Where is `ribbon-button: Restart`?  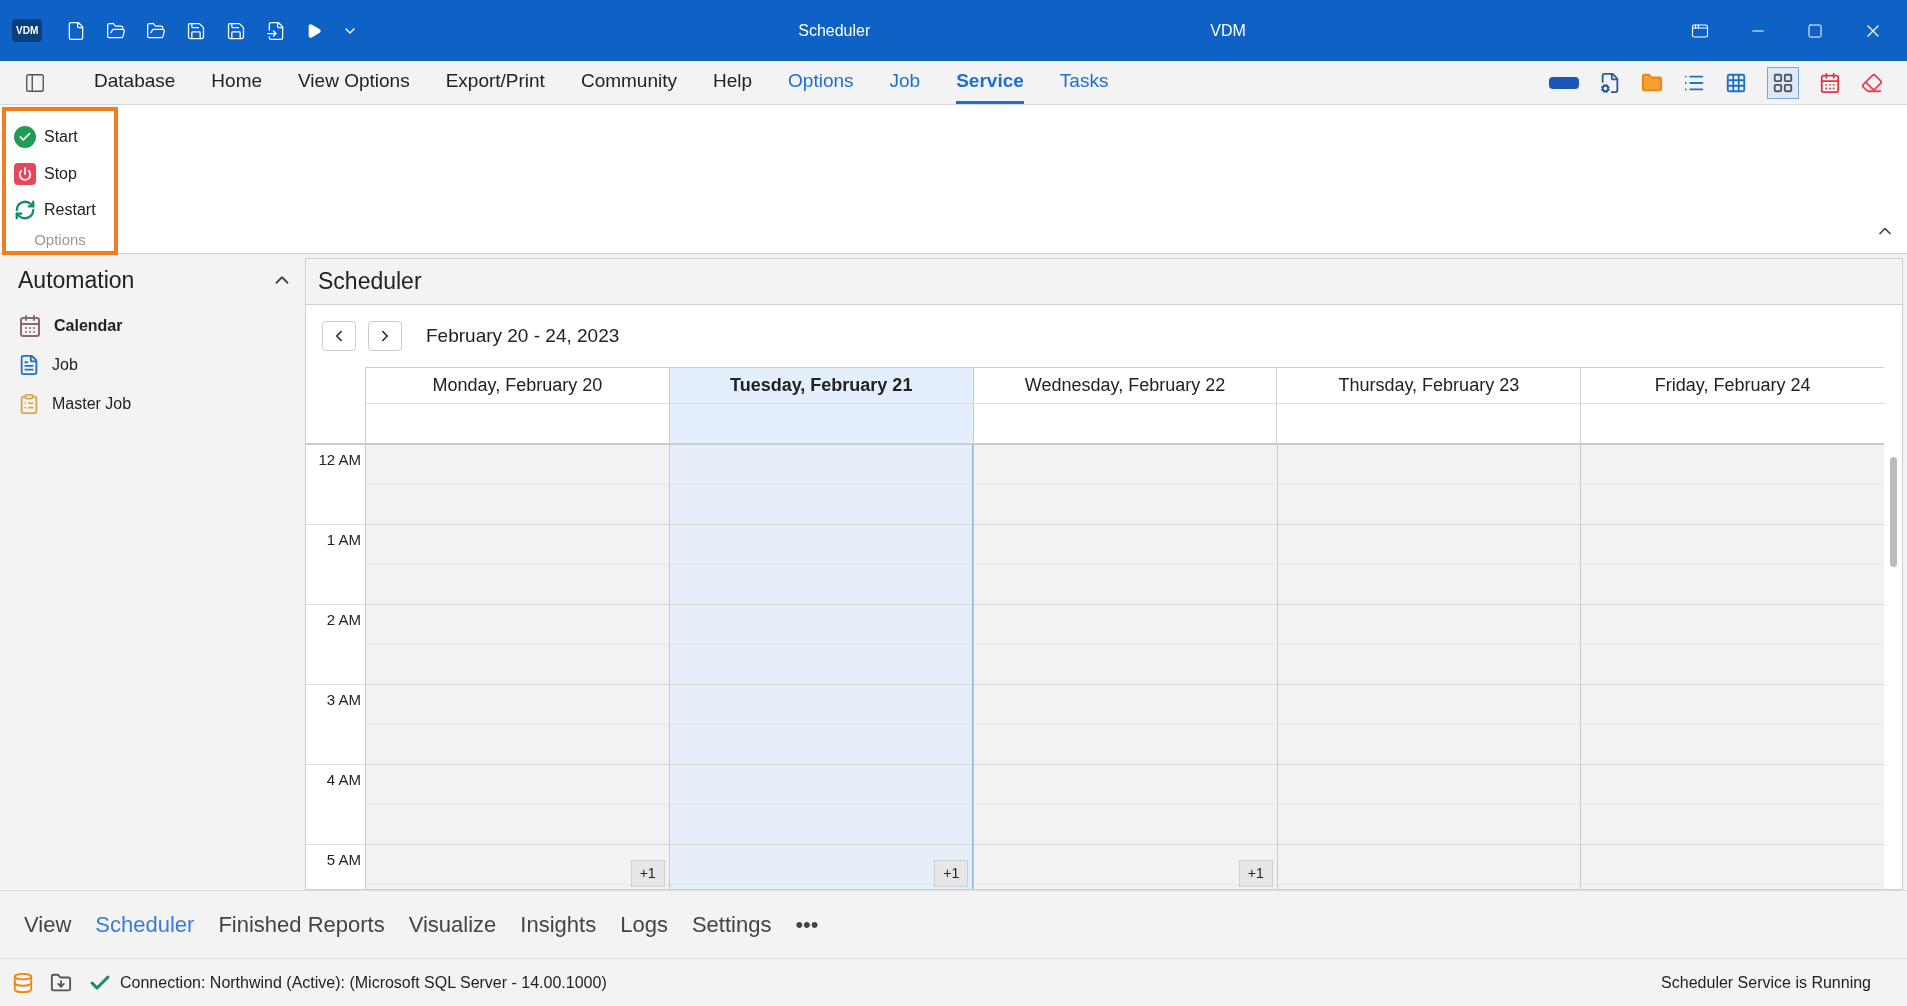 ribbon-button: Restart is located at coordinates (60, 210).